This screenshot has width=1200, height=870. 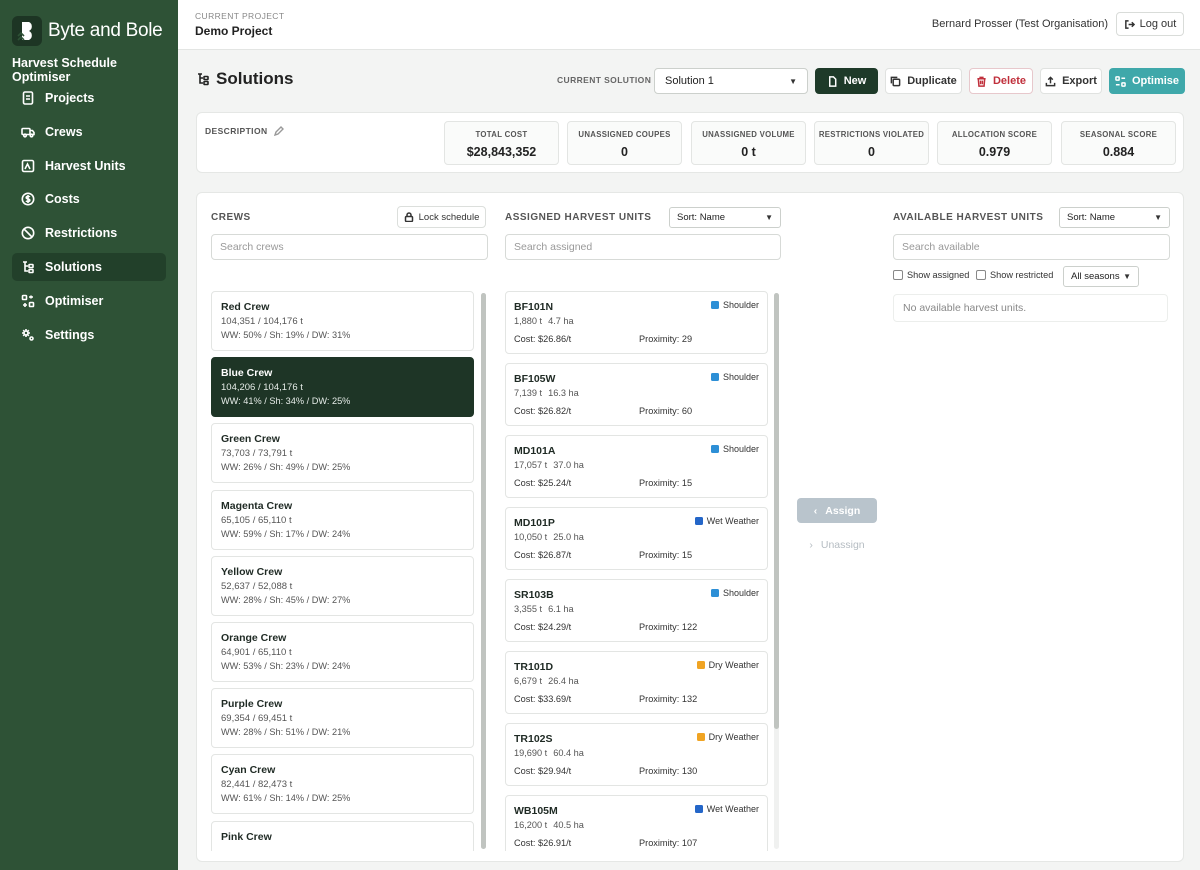 I want to click on unit-cost: Cost: $25.24/t, so click(x=543, y=483).